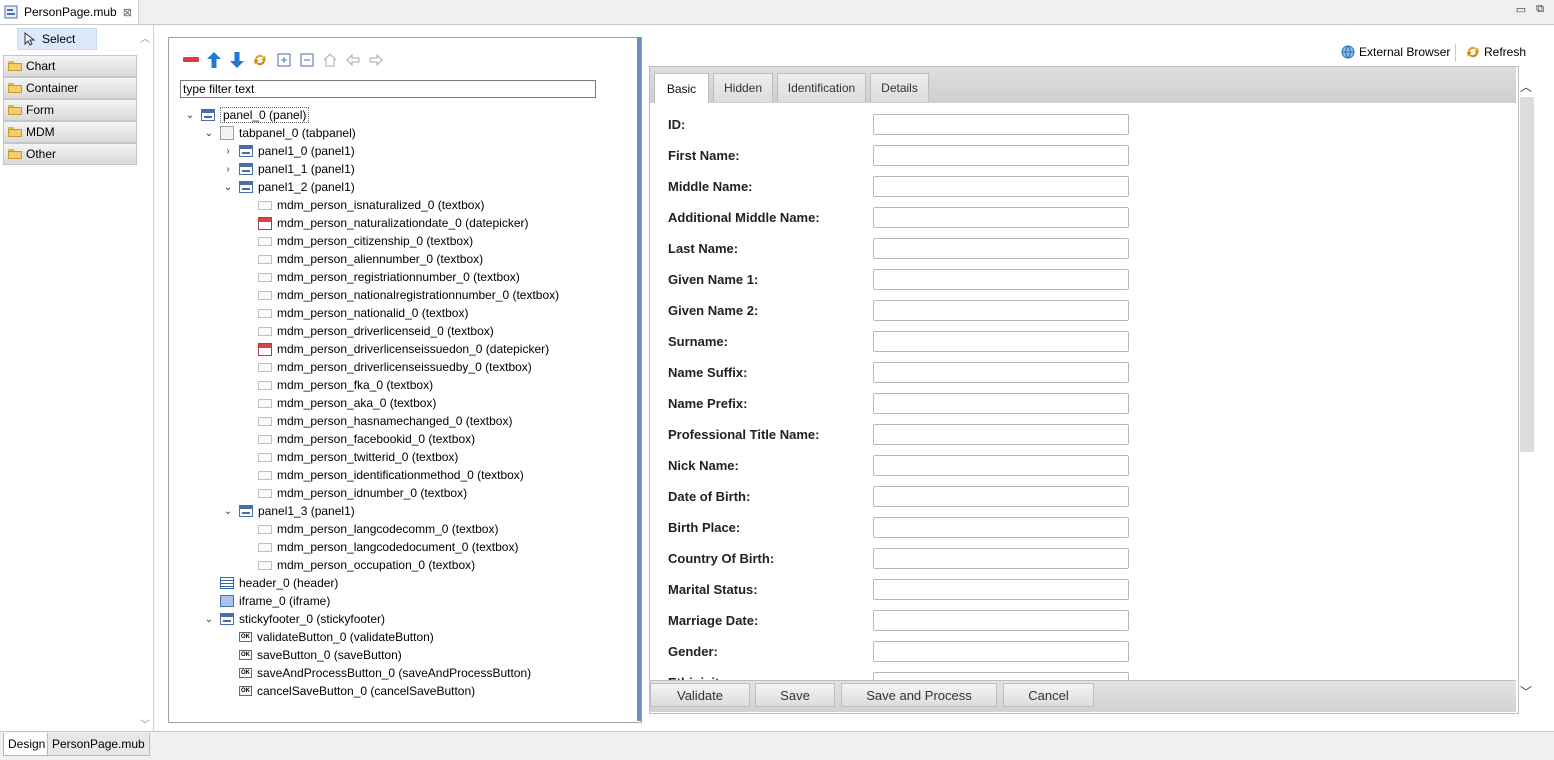 This screenshot has width=1554, height=760. Describe the element at coordinates (355, 313) in the screenshot. I see `tree-node: mdm_person_nationalid_0 (textbox)` at that location.